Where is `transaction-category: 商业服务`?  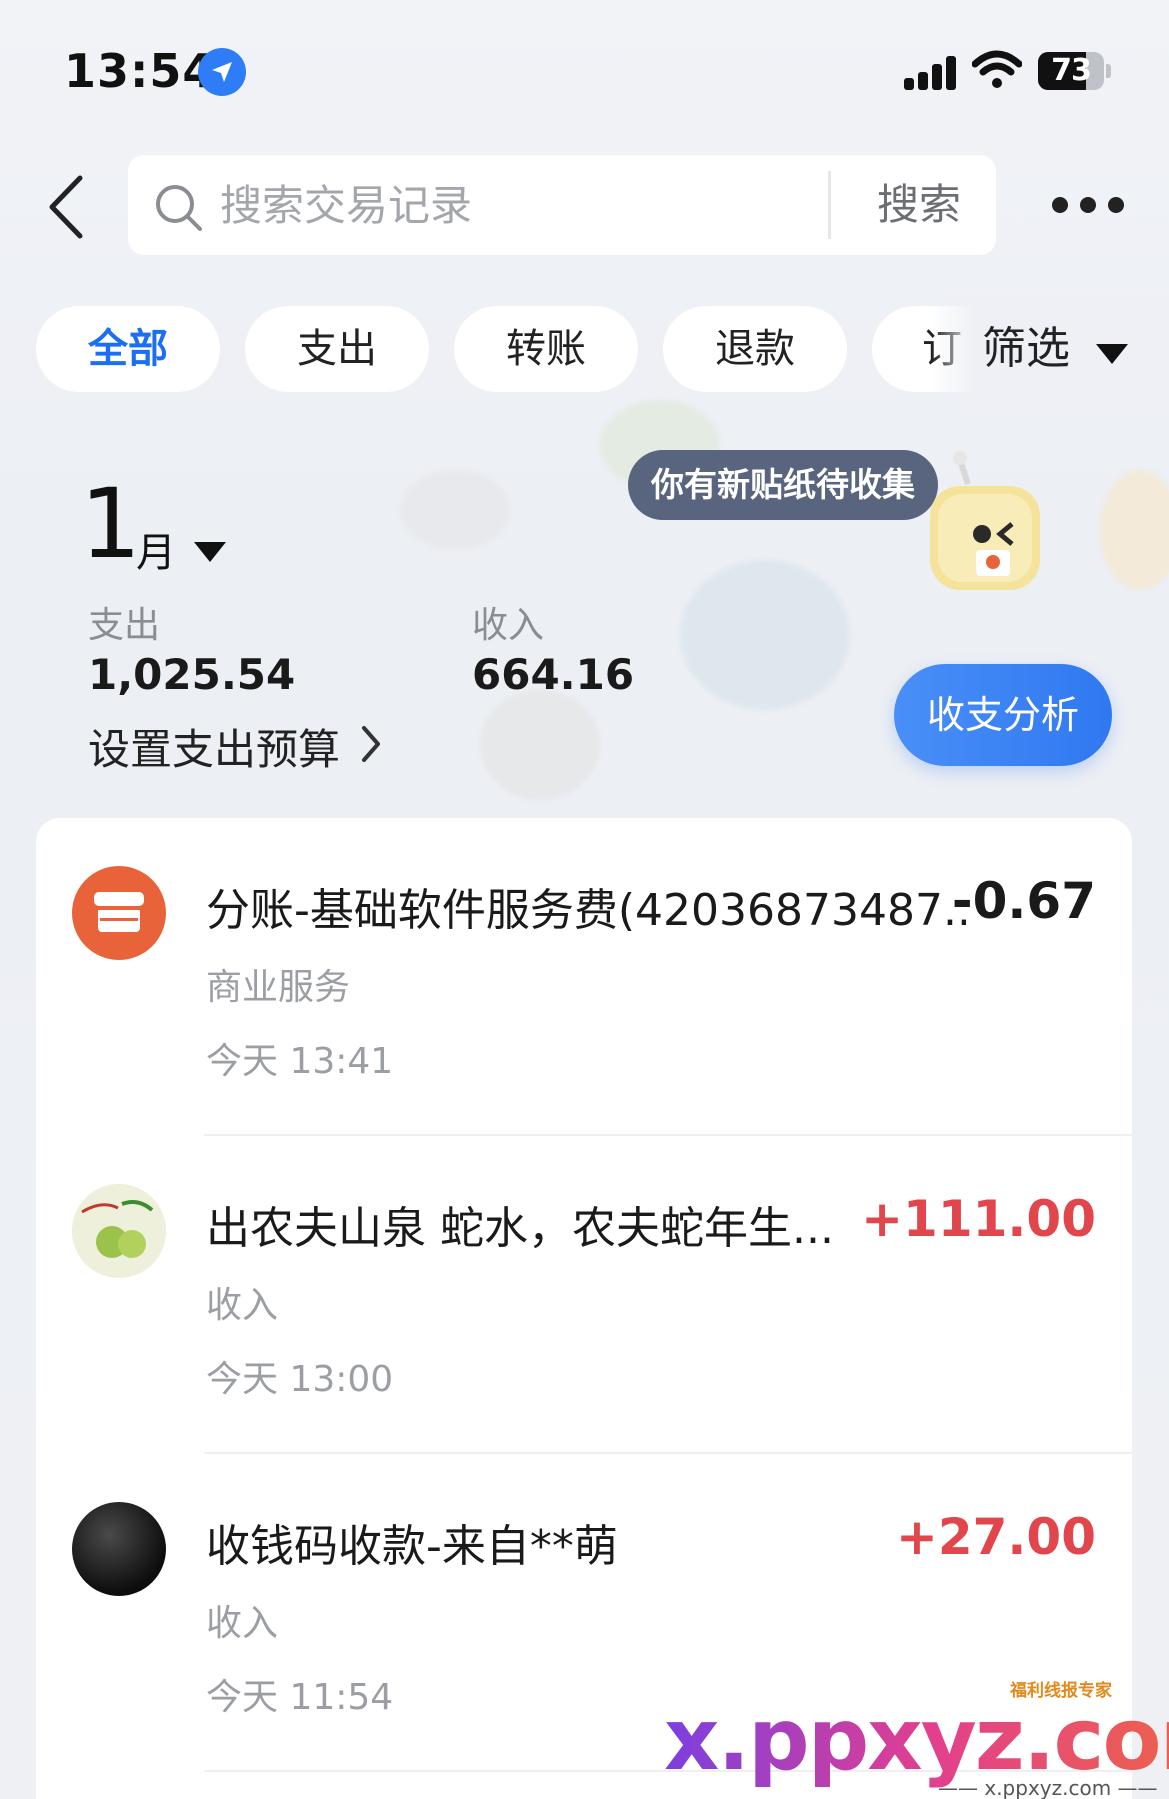 transaction-category: 商业服务 is located at coordinates (278, 987).